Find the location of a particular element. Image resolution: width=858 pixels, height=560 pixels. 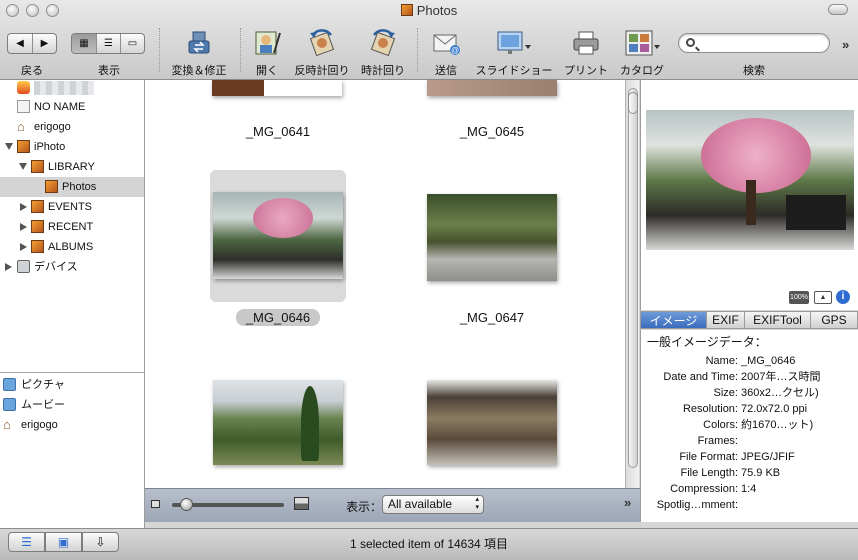

rotate-cw-button: 時計回り is located at coordinates (383, 50).